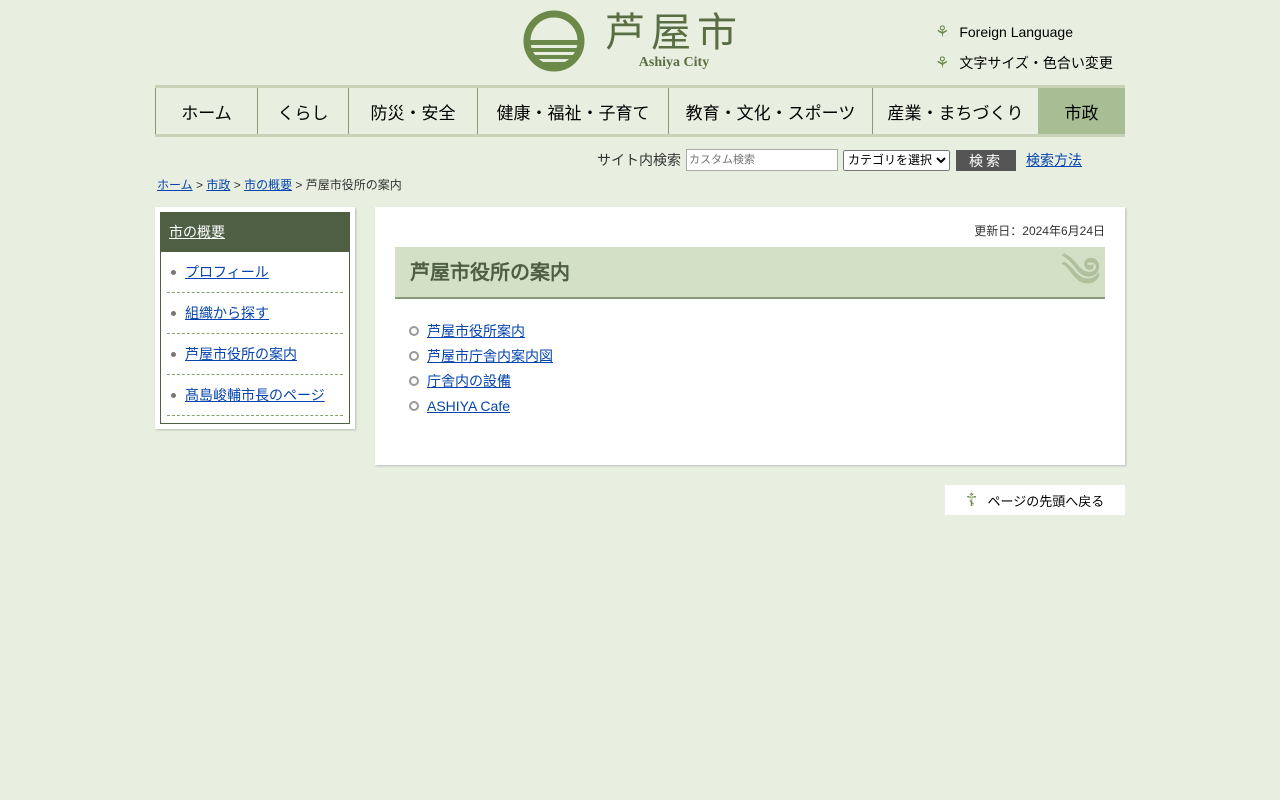 This screenshot has width=1280, height=800. I want to click on sidebar-item: プロフィール, so click(255, 272).